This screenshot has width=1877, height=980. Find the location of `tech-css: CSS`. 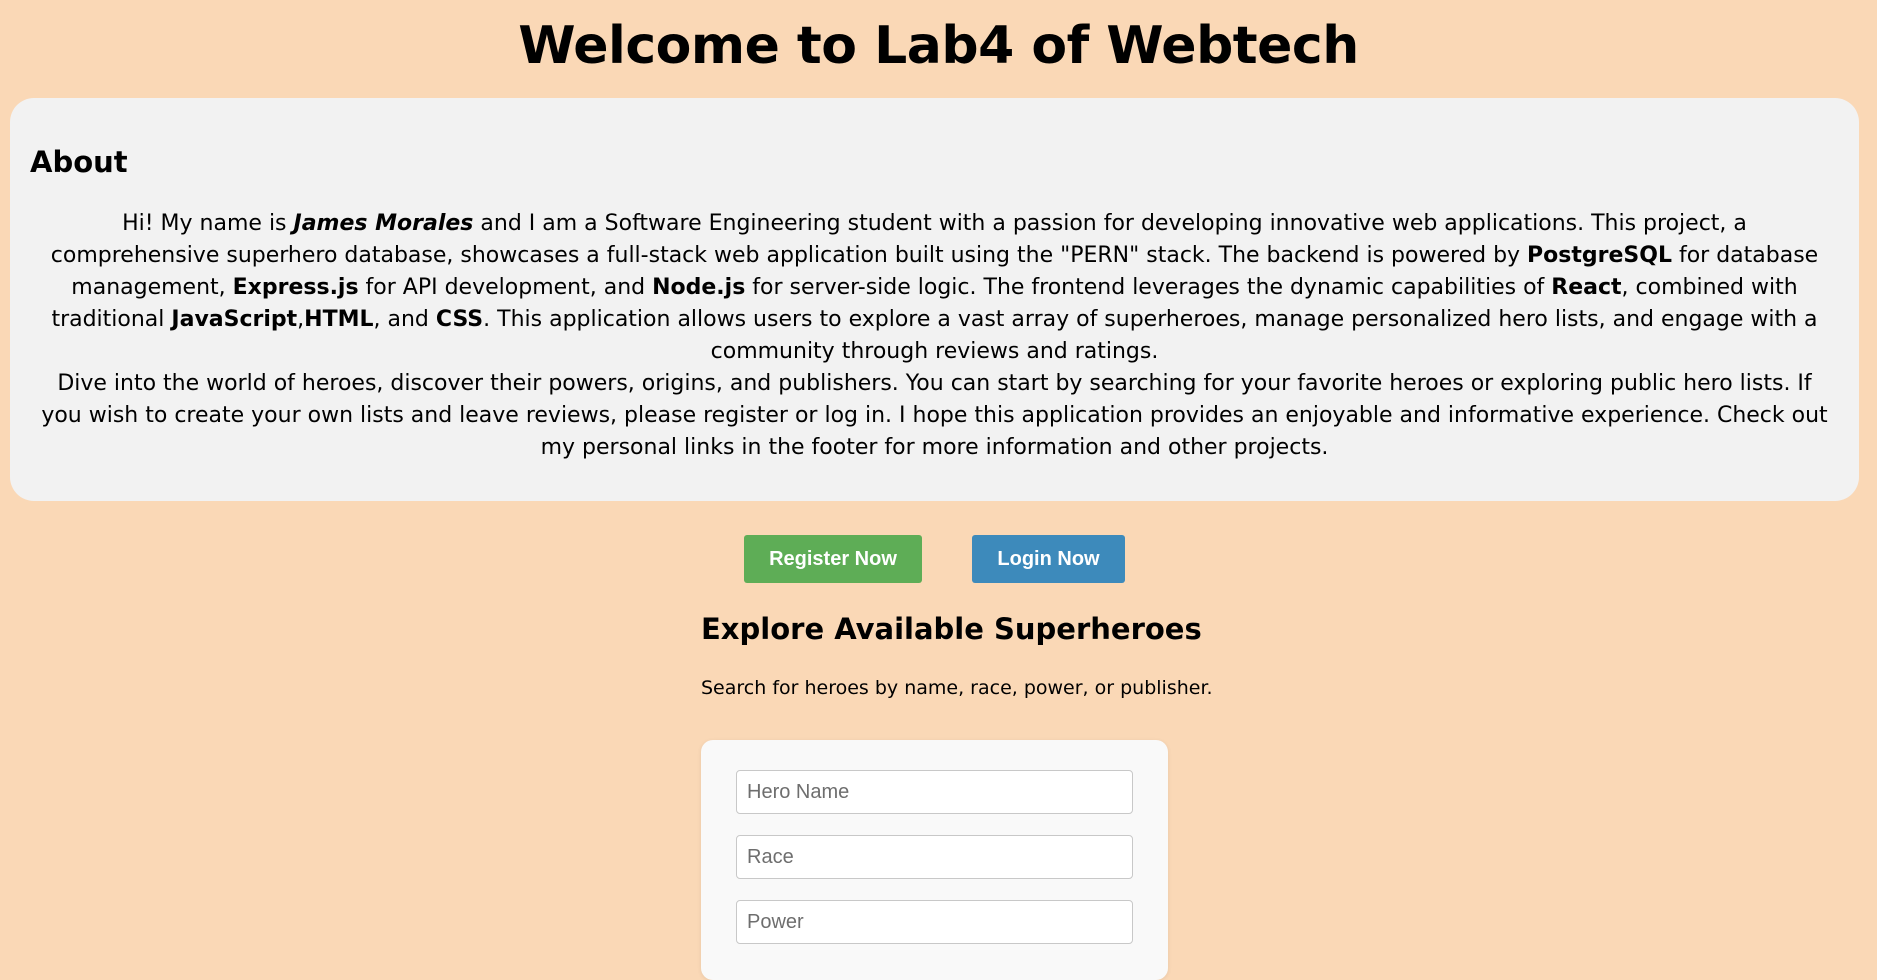

tech-css: CSS is located at coordinates (459, 319).